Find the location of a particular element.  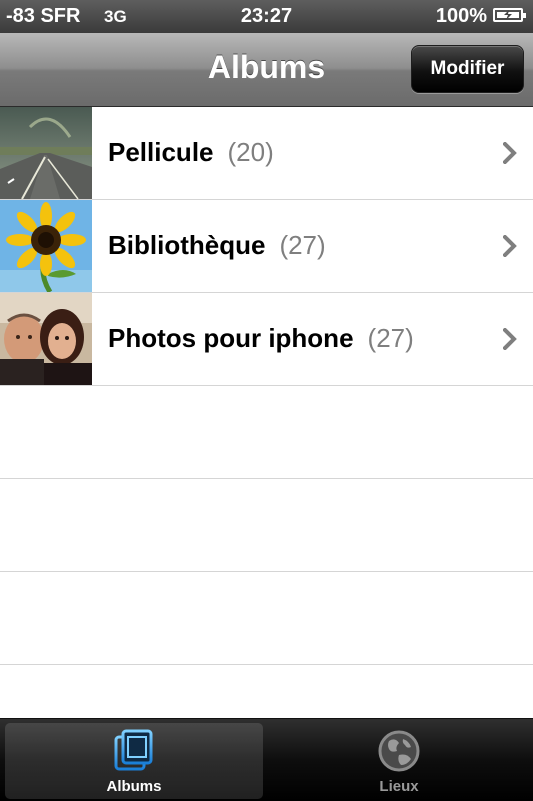

battery-percent: 100% is located at coordinates (461, 16).